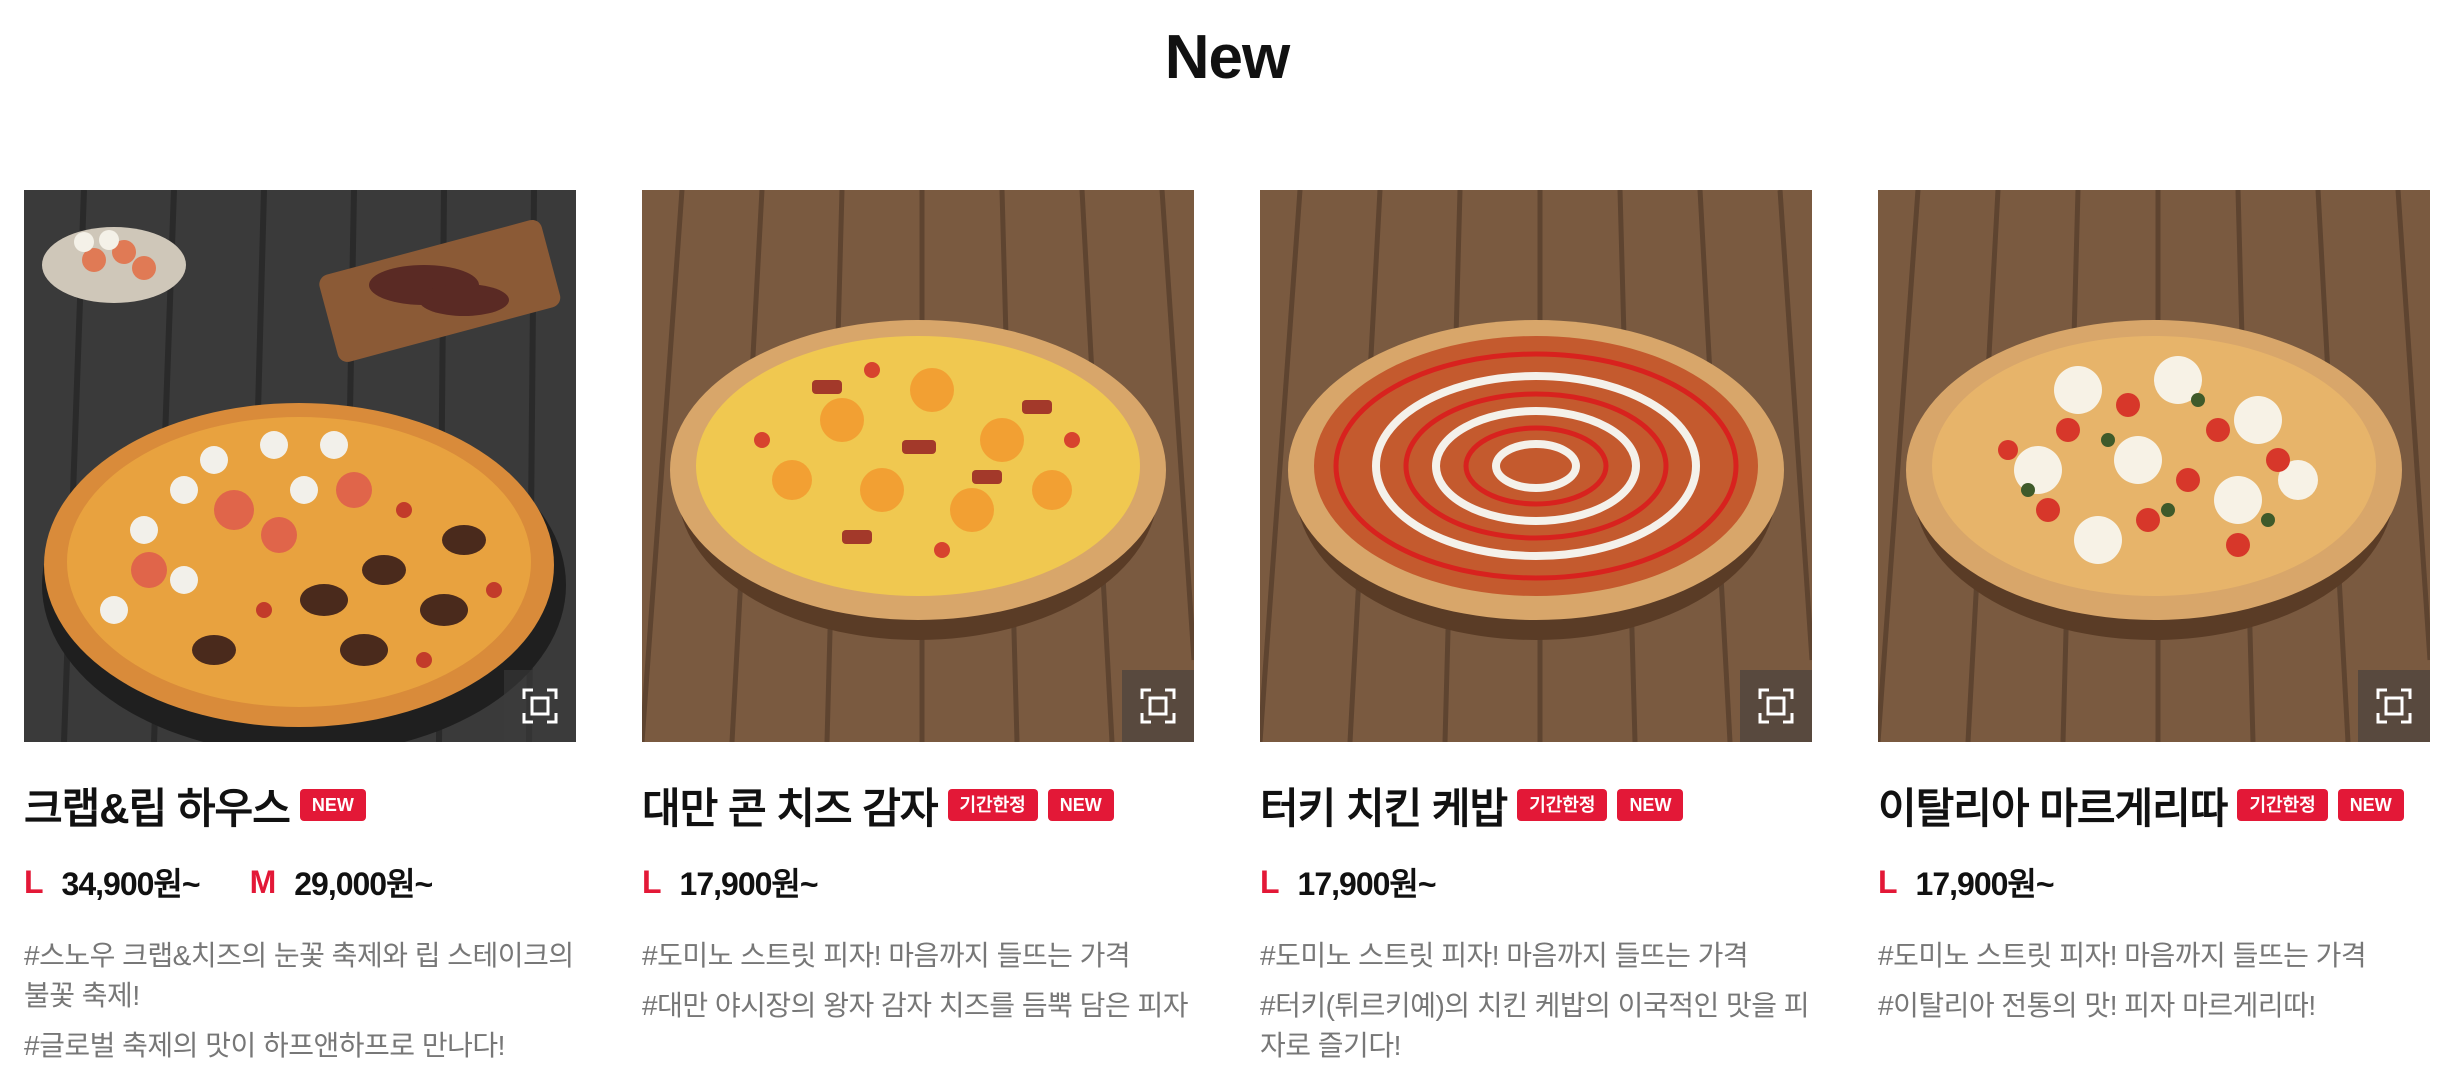 Image resolution: width=2454 pixels, height=1080 pixels. Describe the element at coordinates (299, 975) in the screenshot. I see `description-line: #스노우 크랩&치즈의 눈꽃 축제와 립 스테이크의 불꽃 축제!` at that location.